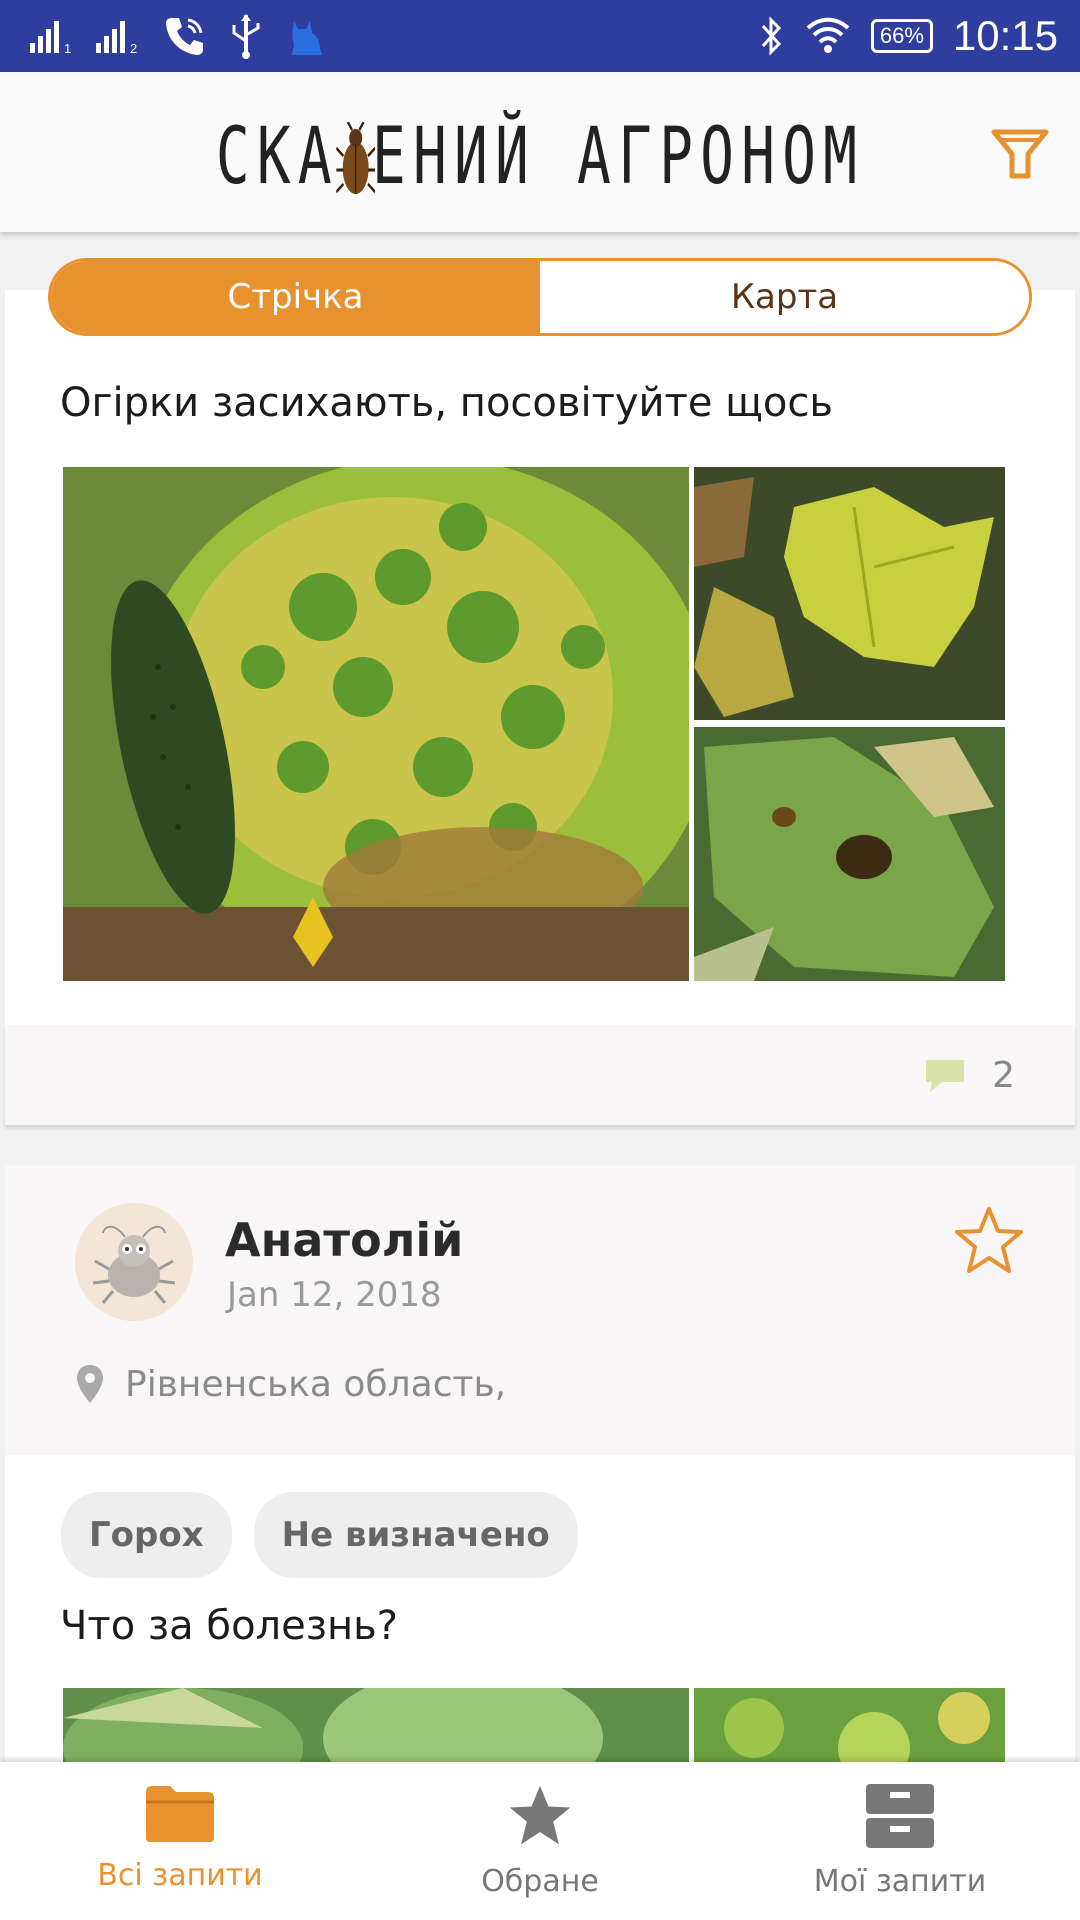 The width and height of the screenshot is (1080, 1920). Describe the element at coordinates (1020, 154) in the screenshot. I see `filter-icon` at that location.